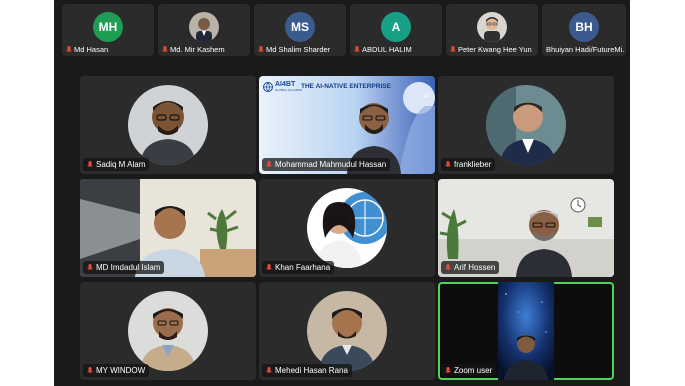  I want to click on initials-avatar: MH, so click(108, 27).